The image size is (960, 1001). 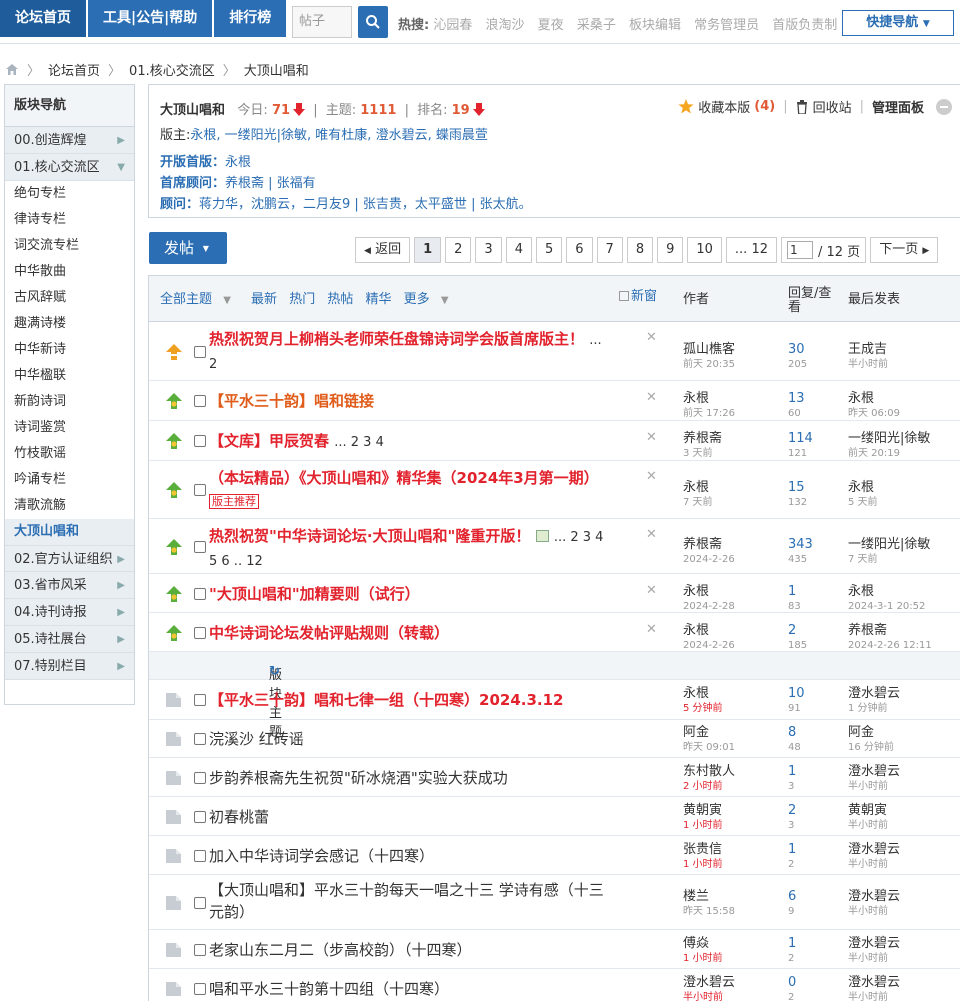 I want to click on manage-panel-link: 管理面板, so click(x=898, y=106).